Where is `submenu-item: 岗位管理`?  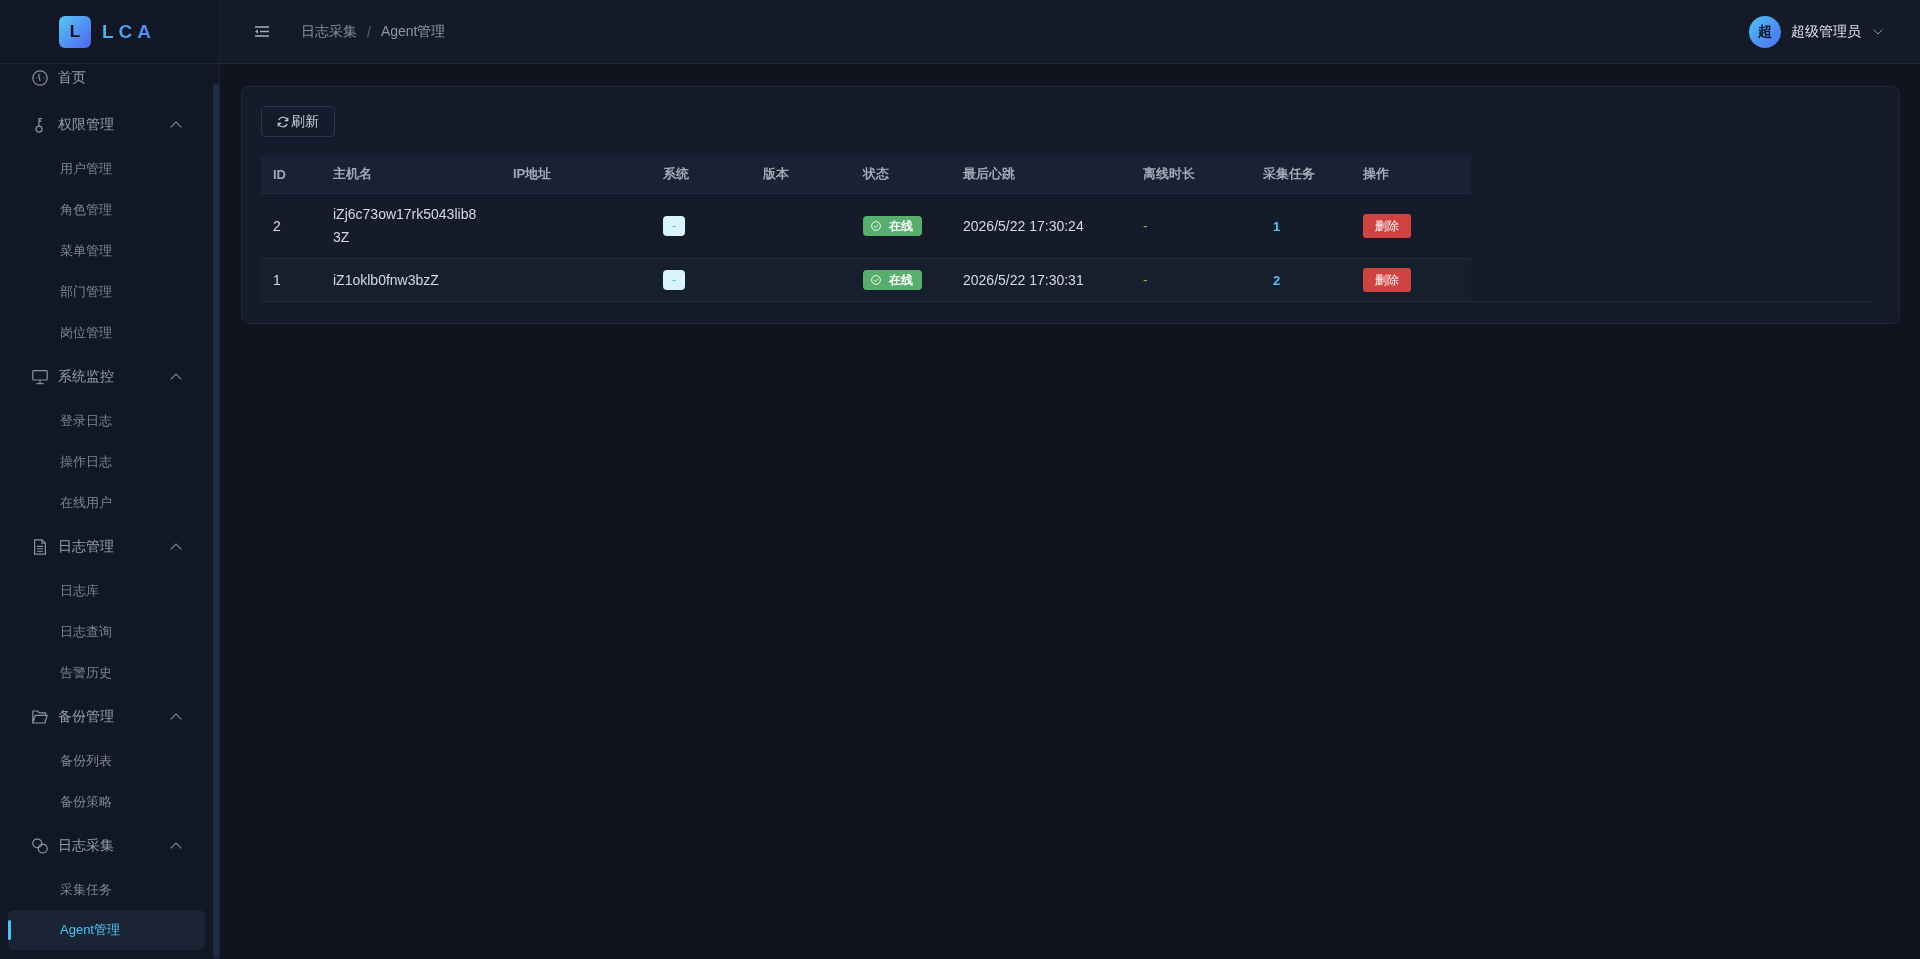
submenu-item: 岗位管理 is located at coordinates (106, 332).